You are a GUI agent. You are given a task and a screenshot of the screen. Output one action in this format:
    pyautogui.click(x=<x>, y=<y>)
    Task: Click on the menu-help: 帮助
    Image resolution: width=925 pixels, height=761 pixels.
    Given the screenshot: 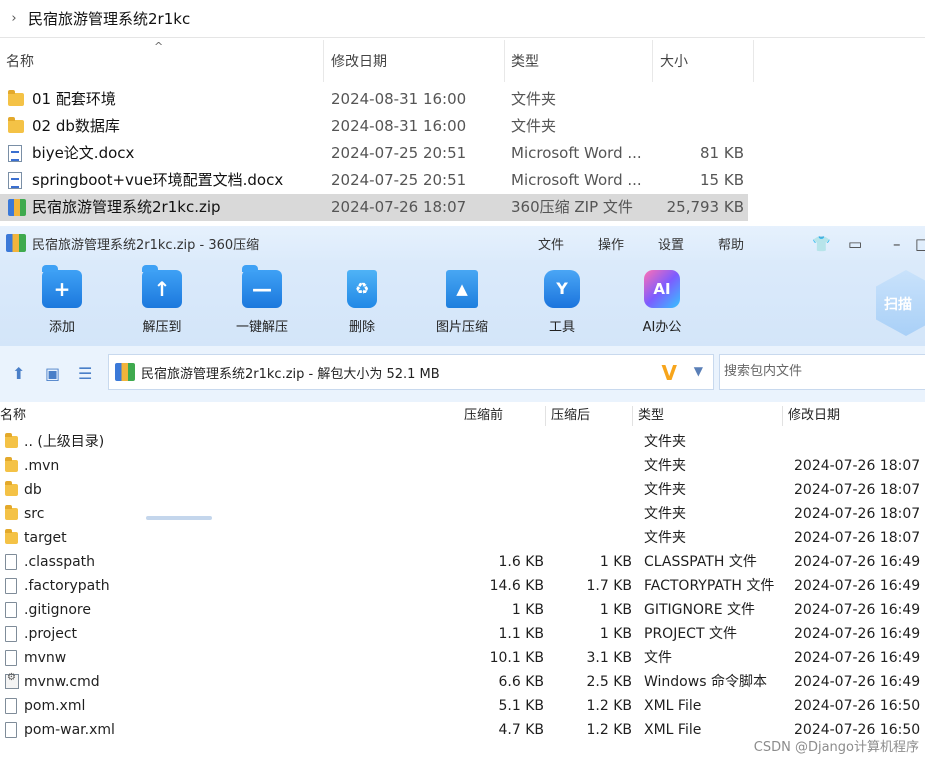 What is the action you would take?
    pyautogui.click(x=731, y=243)
    